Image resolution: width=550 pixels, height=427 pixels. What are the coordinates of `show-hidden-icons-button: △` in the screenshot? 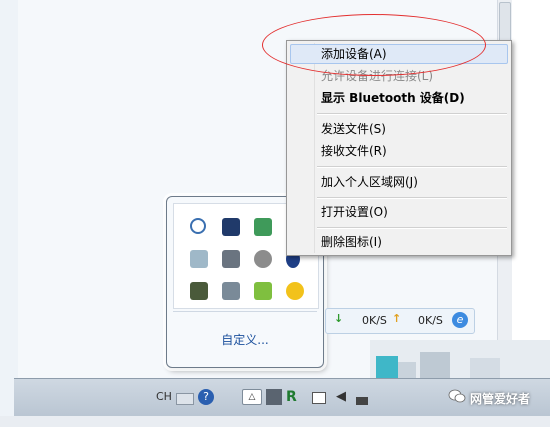 It's located at (252, 397).